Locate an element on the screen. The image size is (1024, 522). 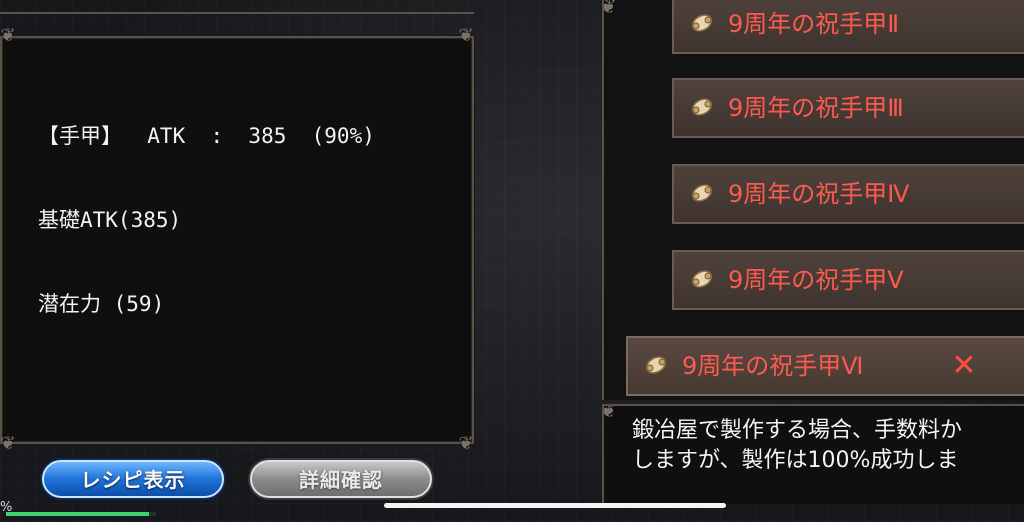
list-item: 9周年の祝手甲Ⅳ is located at coordinates (848, 194).